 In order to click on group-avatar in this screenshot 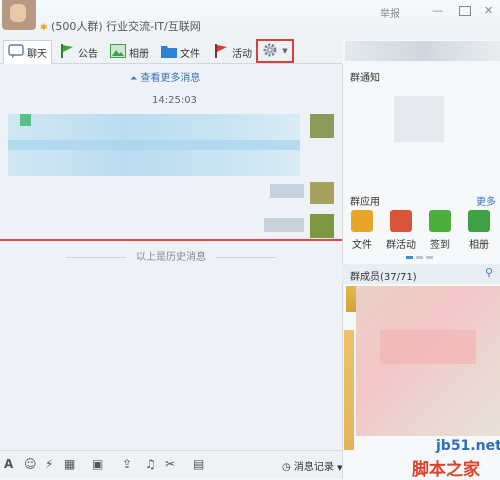, I will do `click(19, 15)`.